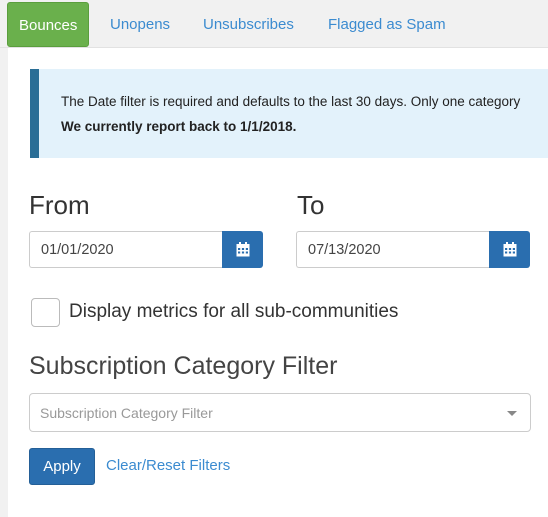 This screenshot has height=517, width=548. What do you see at coordinates (140, 24) in the screenshot?
I see `tab-unopens: Unopens` at bounding box center [140, 24].